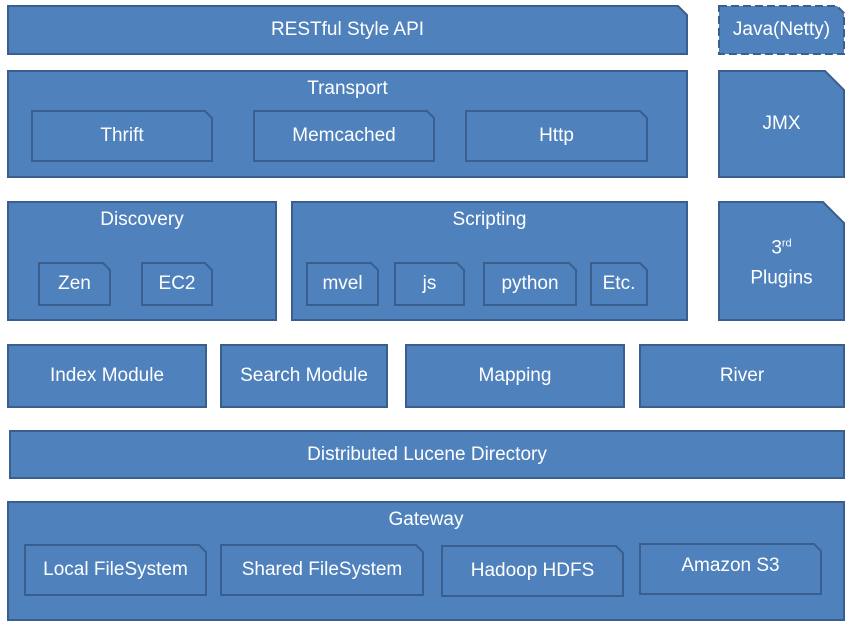  I want to click on discovery-item-label: Zen, so click(74, 283).